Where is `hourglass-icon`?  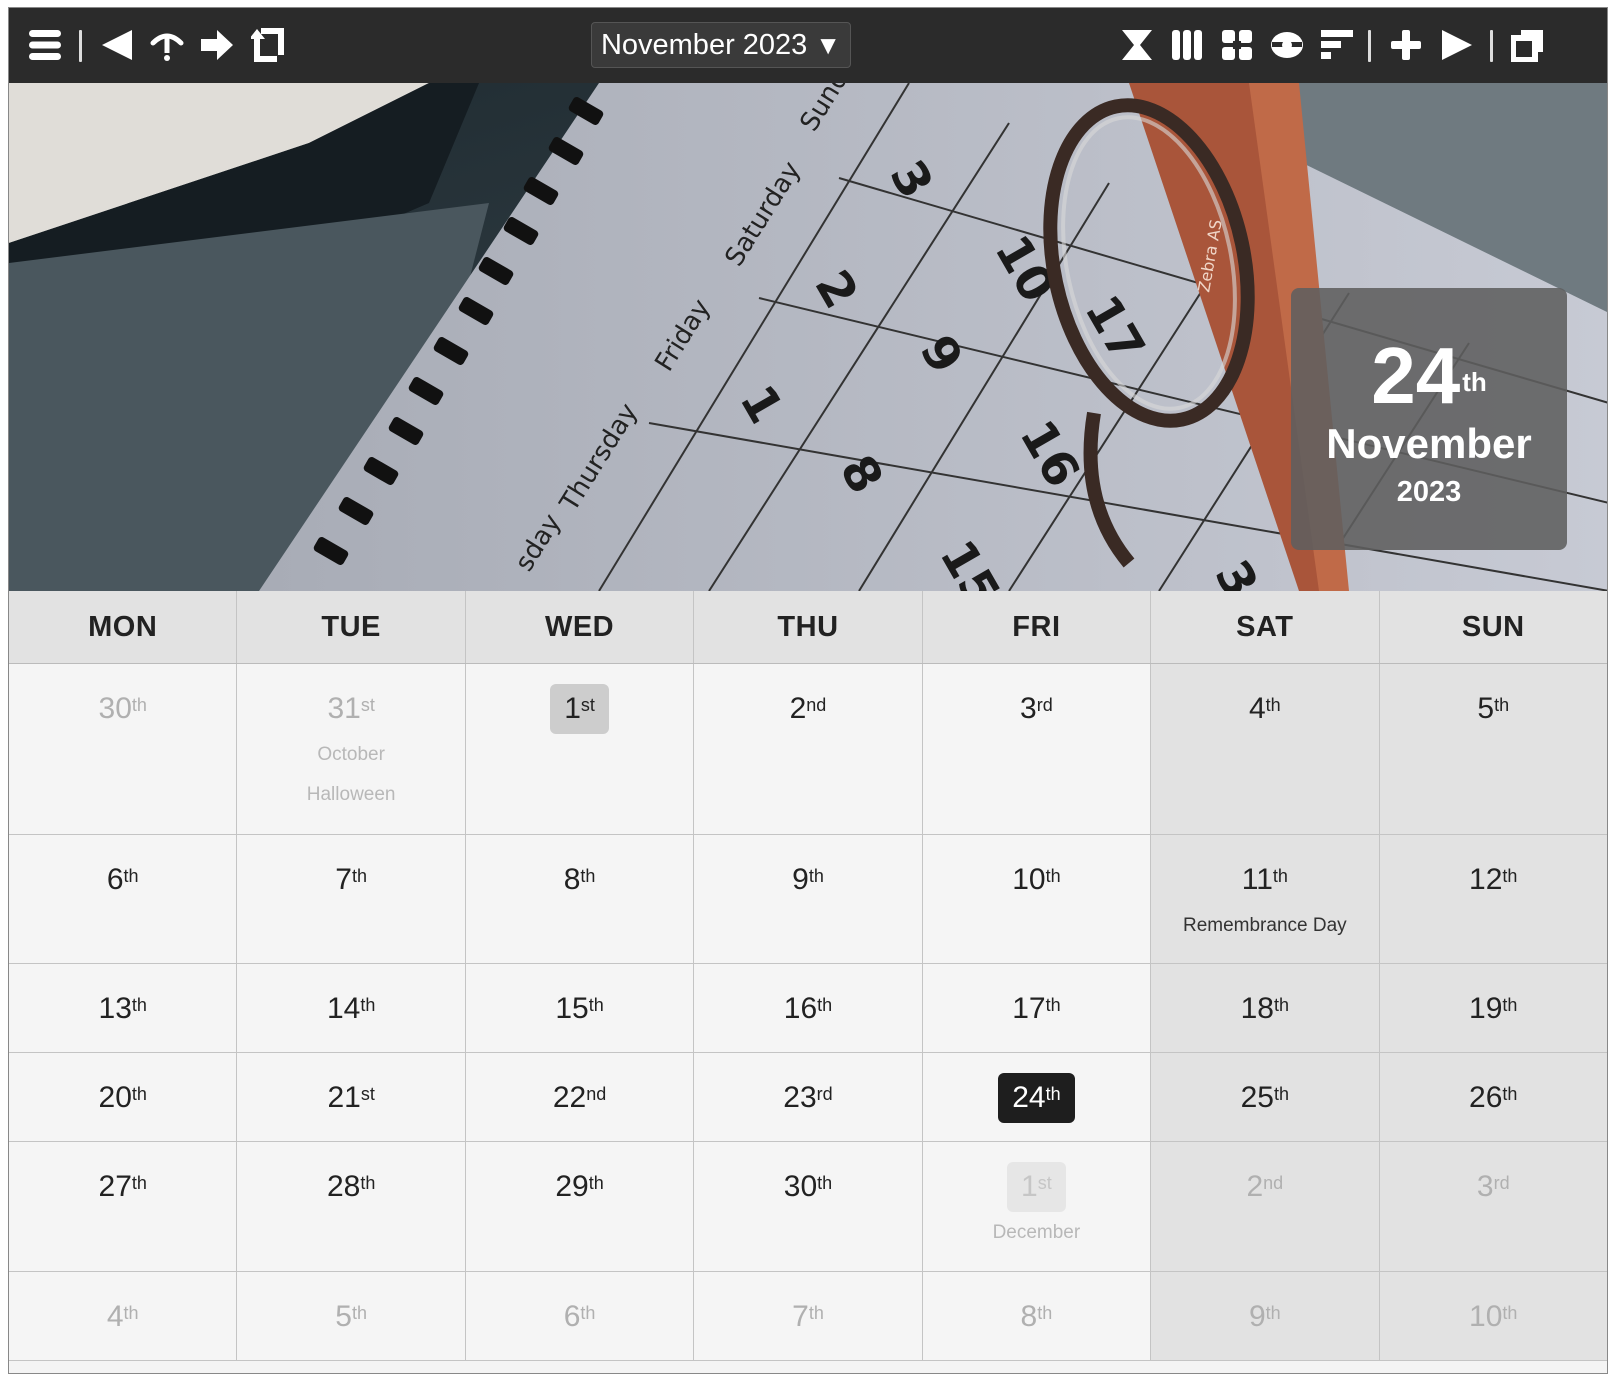 hourglass-icon is located at coordinates (1137, 45).